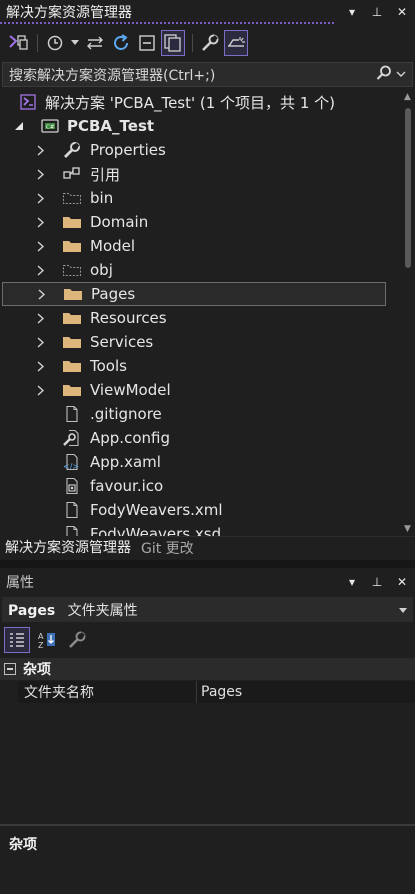  What do you see at coordinates (130, 390) in the screenshot?
I see `tree-item-label: ViewModel` at bounding box center [130, 390].